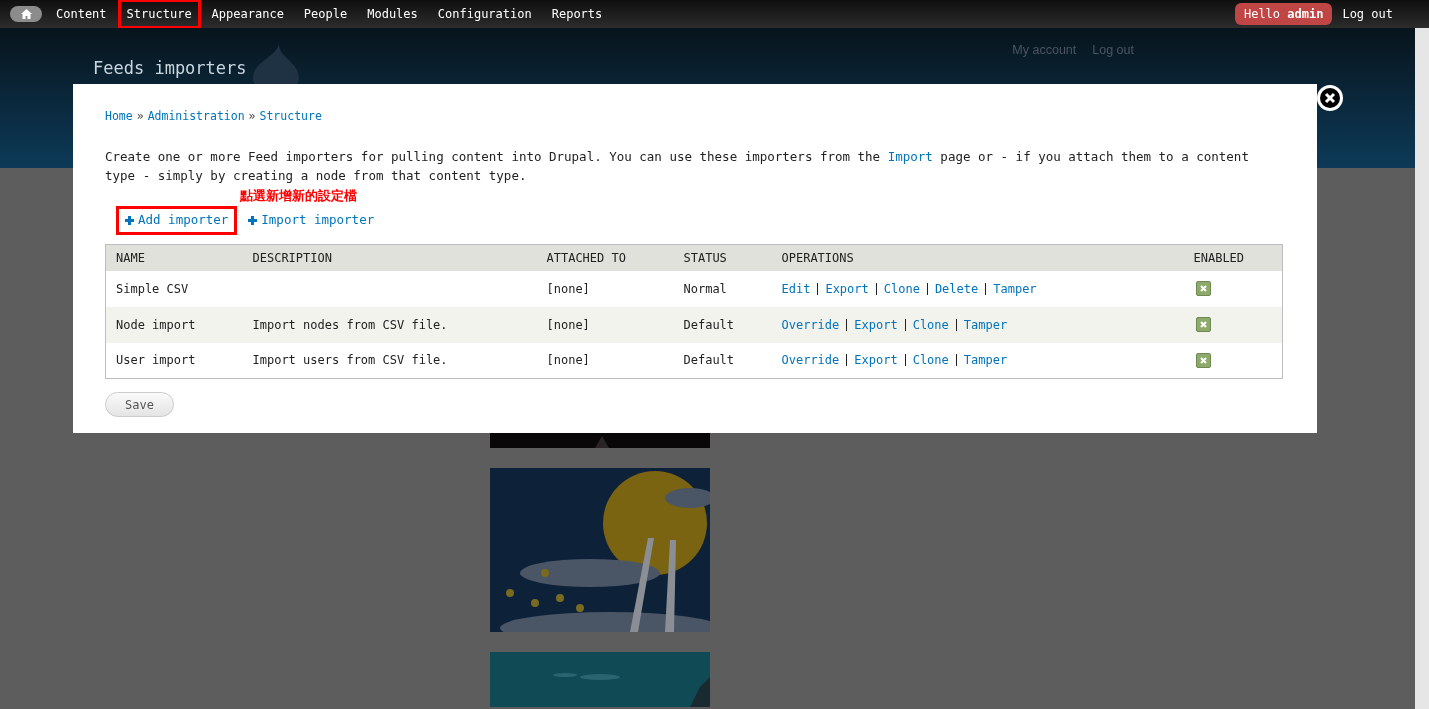 This screenshot has width=1429, height=709. What do you see at coordinates (174, 360) in the screenshot?
I see `table-cell: User import` at bounding box center [174, 360].